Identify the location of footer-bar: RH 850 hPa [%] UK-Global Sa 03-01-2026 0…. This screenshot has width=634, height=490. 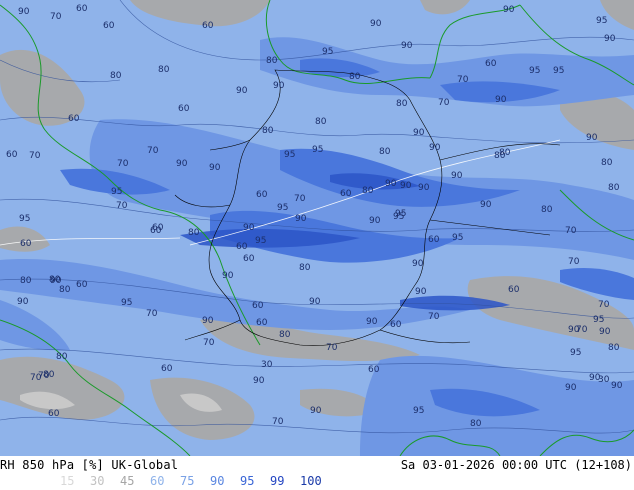
(317, 473).